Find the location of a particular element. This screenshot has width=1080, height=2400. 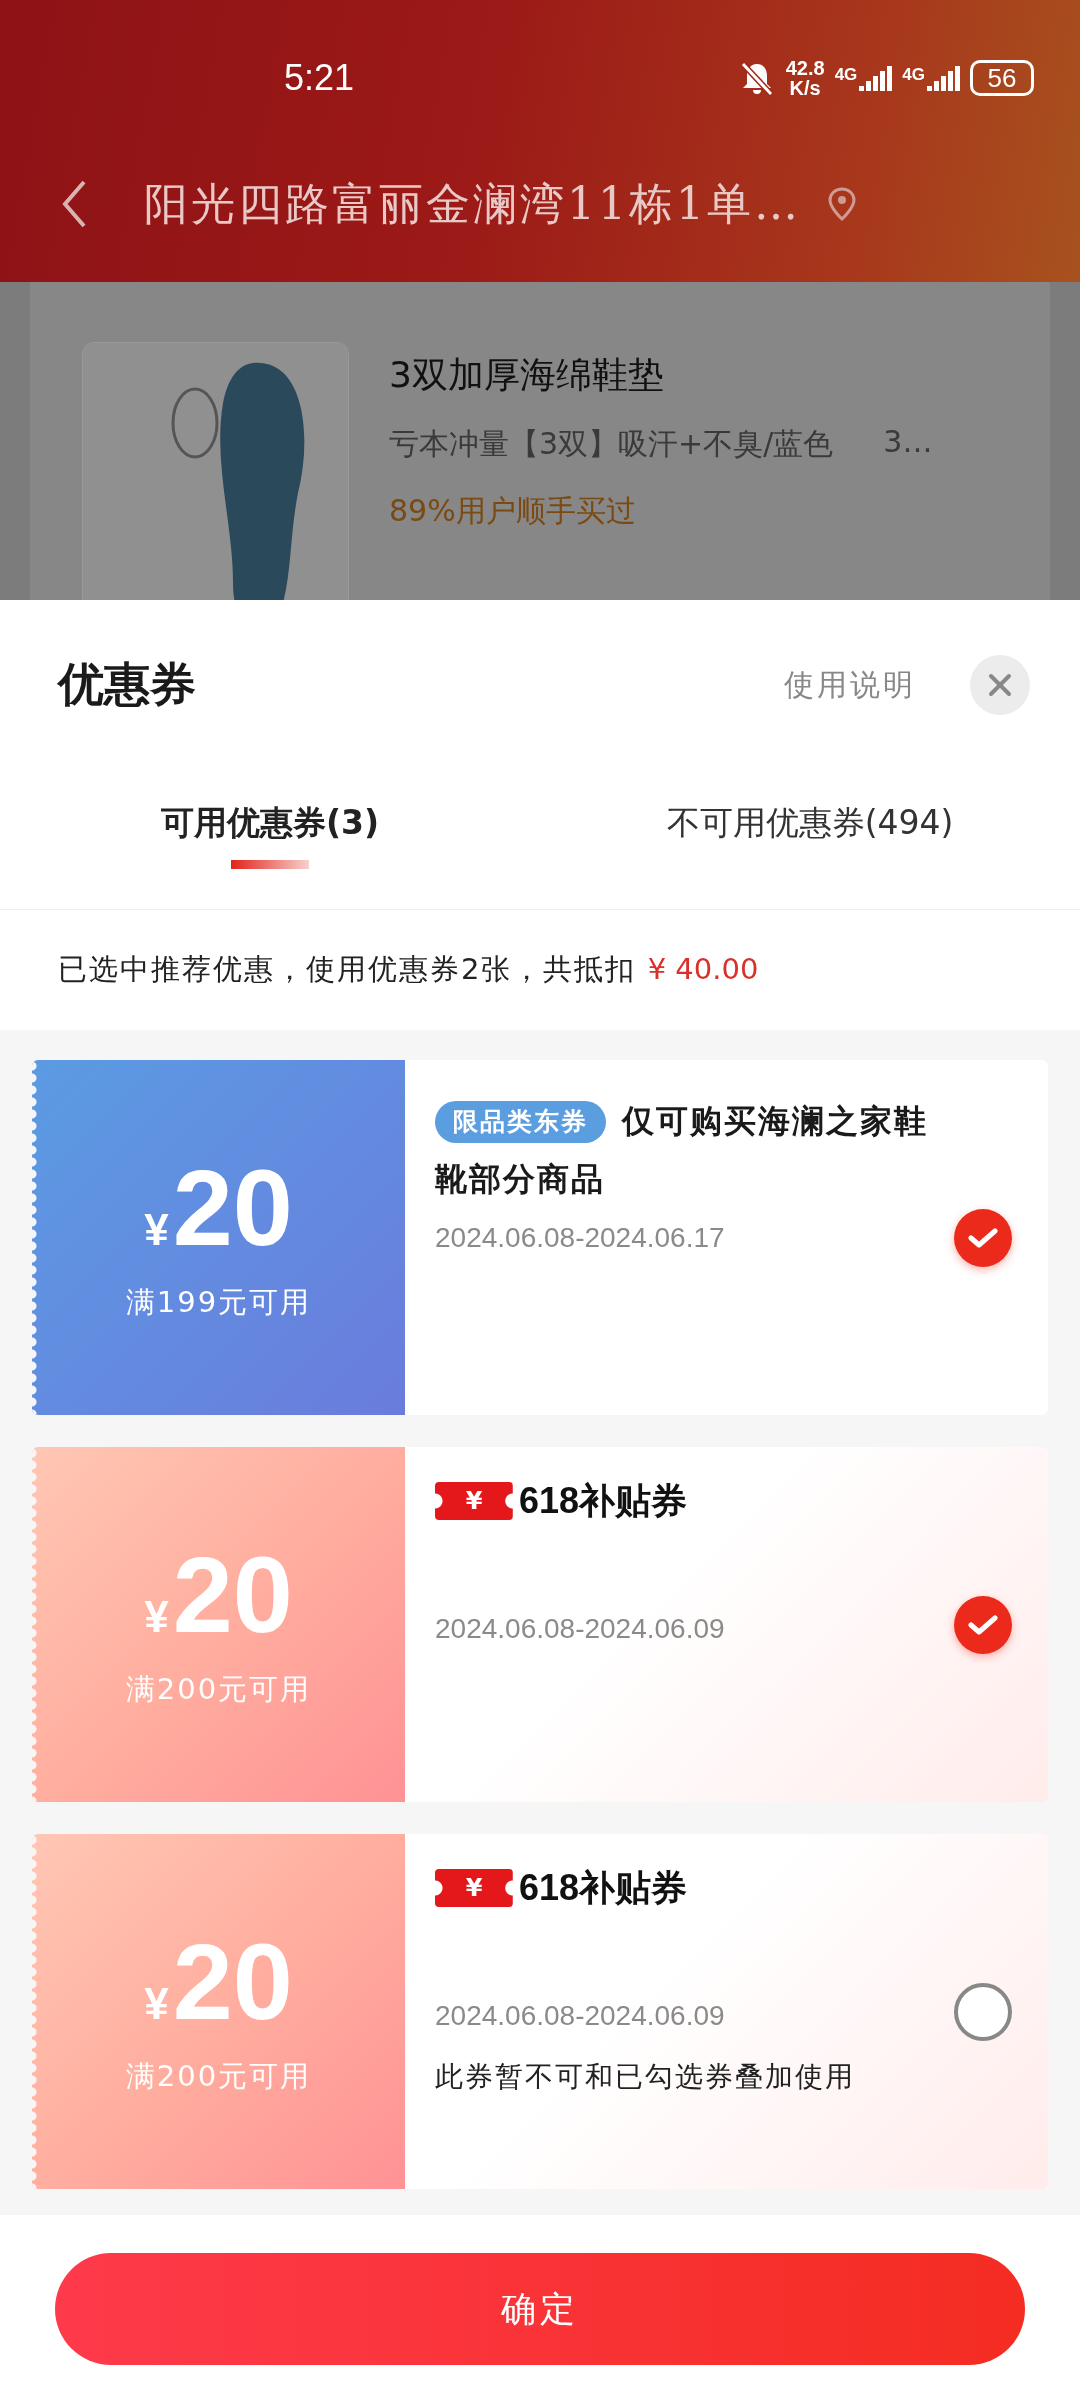

close-icon is located at coordinates (1000, 685).